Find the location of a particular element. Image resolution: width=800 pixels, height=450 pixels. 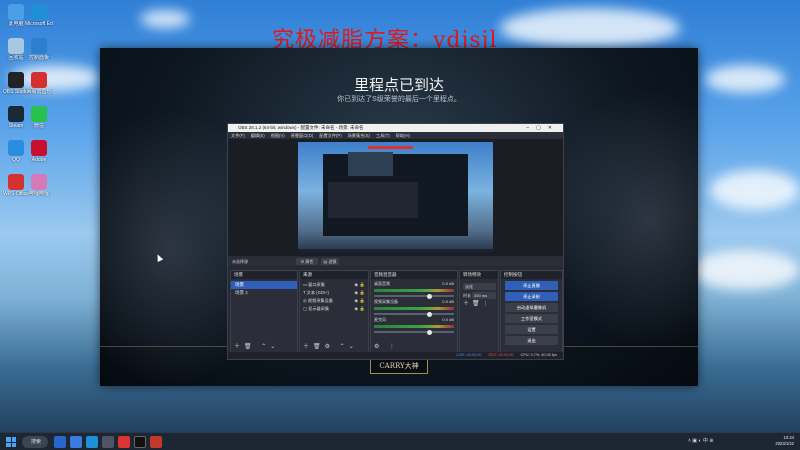

controls-dock: 控制按钮 停止直播 停止录制 启动虚拟摄像机 工作室模式 设置 退出 is located at coordinates (531, 311).